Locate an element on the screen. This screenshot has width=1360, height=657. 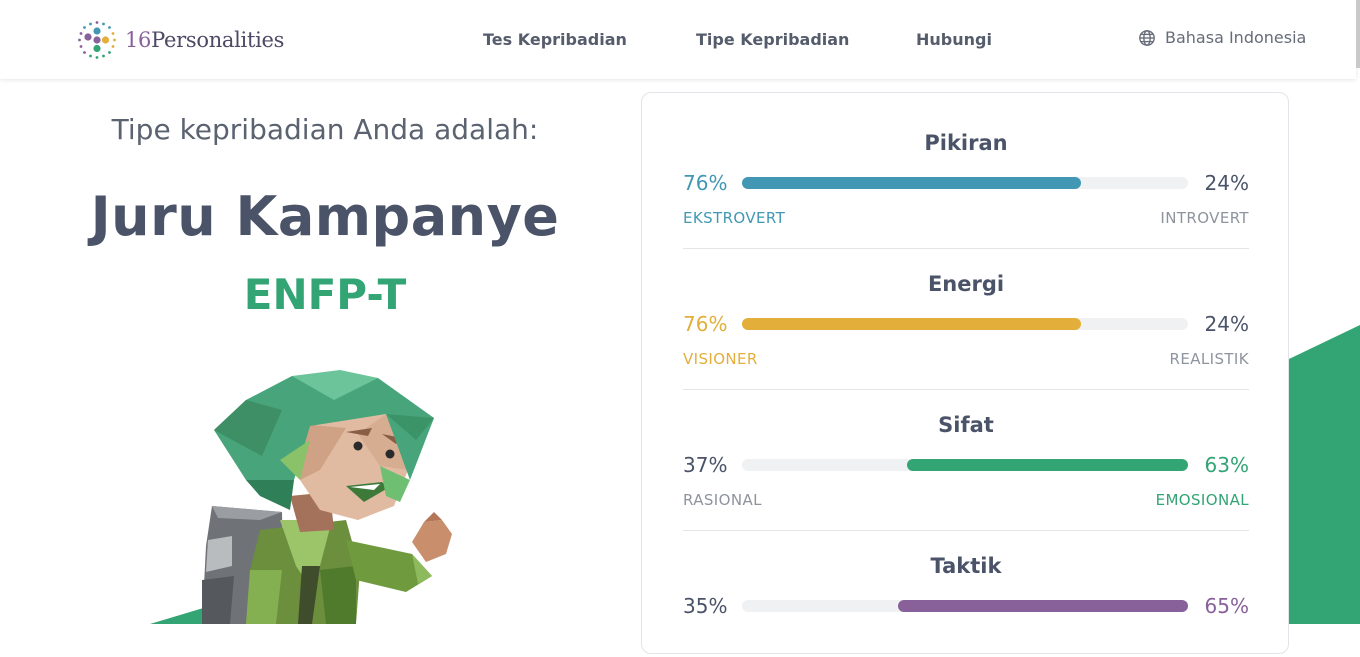
trait-right-label: EMOSIONAL is located at coordinates (1202, 500).